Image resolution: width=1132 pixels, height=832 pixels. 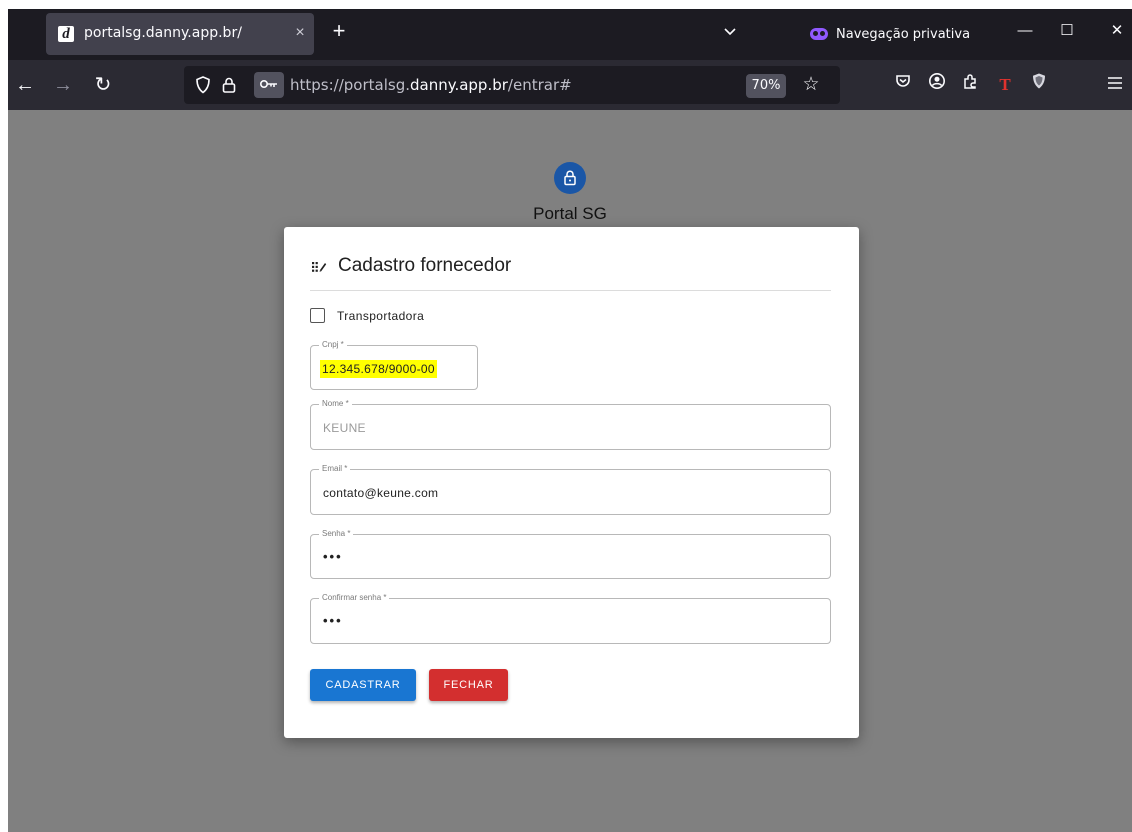 I want to click on bookmark-star-icon: ☆, so click(x=811, y=85).